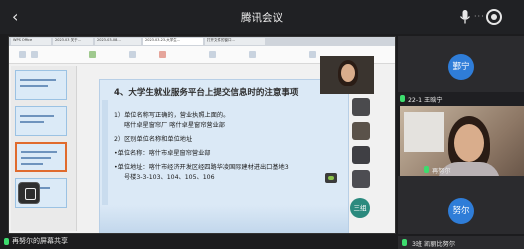 This screenshot has height=249, width=524. I want to click on slide-text-line: 喀什卓星窗帘厂 喀什卓星窗帘营业部, so click(174, 125).